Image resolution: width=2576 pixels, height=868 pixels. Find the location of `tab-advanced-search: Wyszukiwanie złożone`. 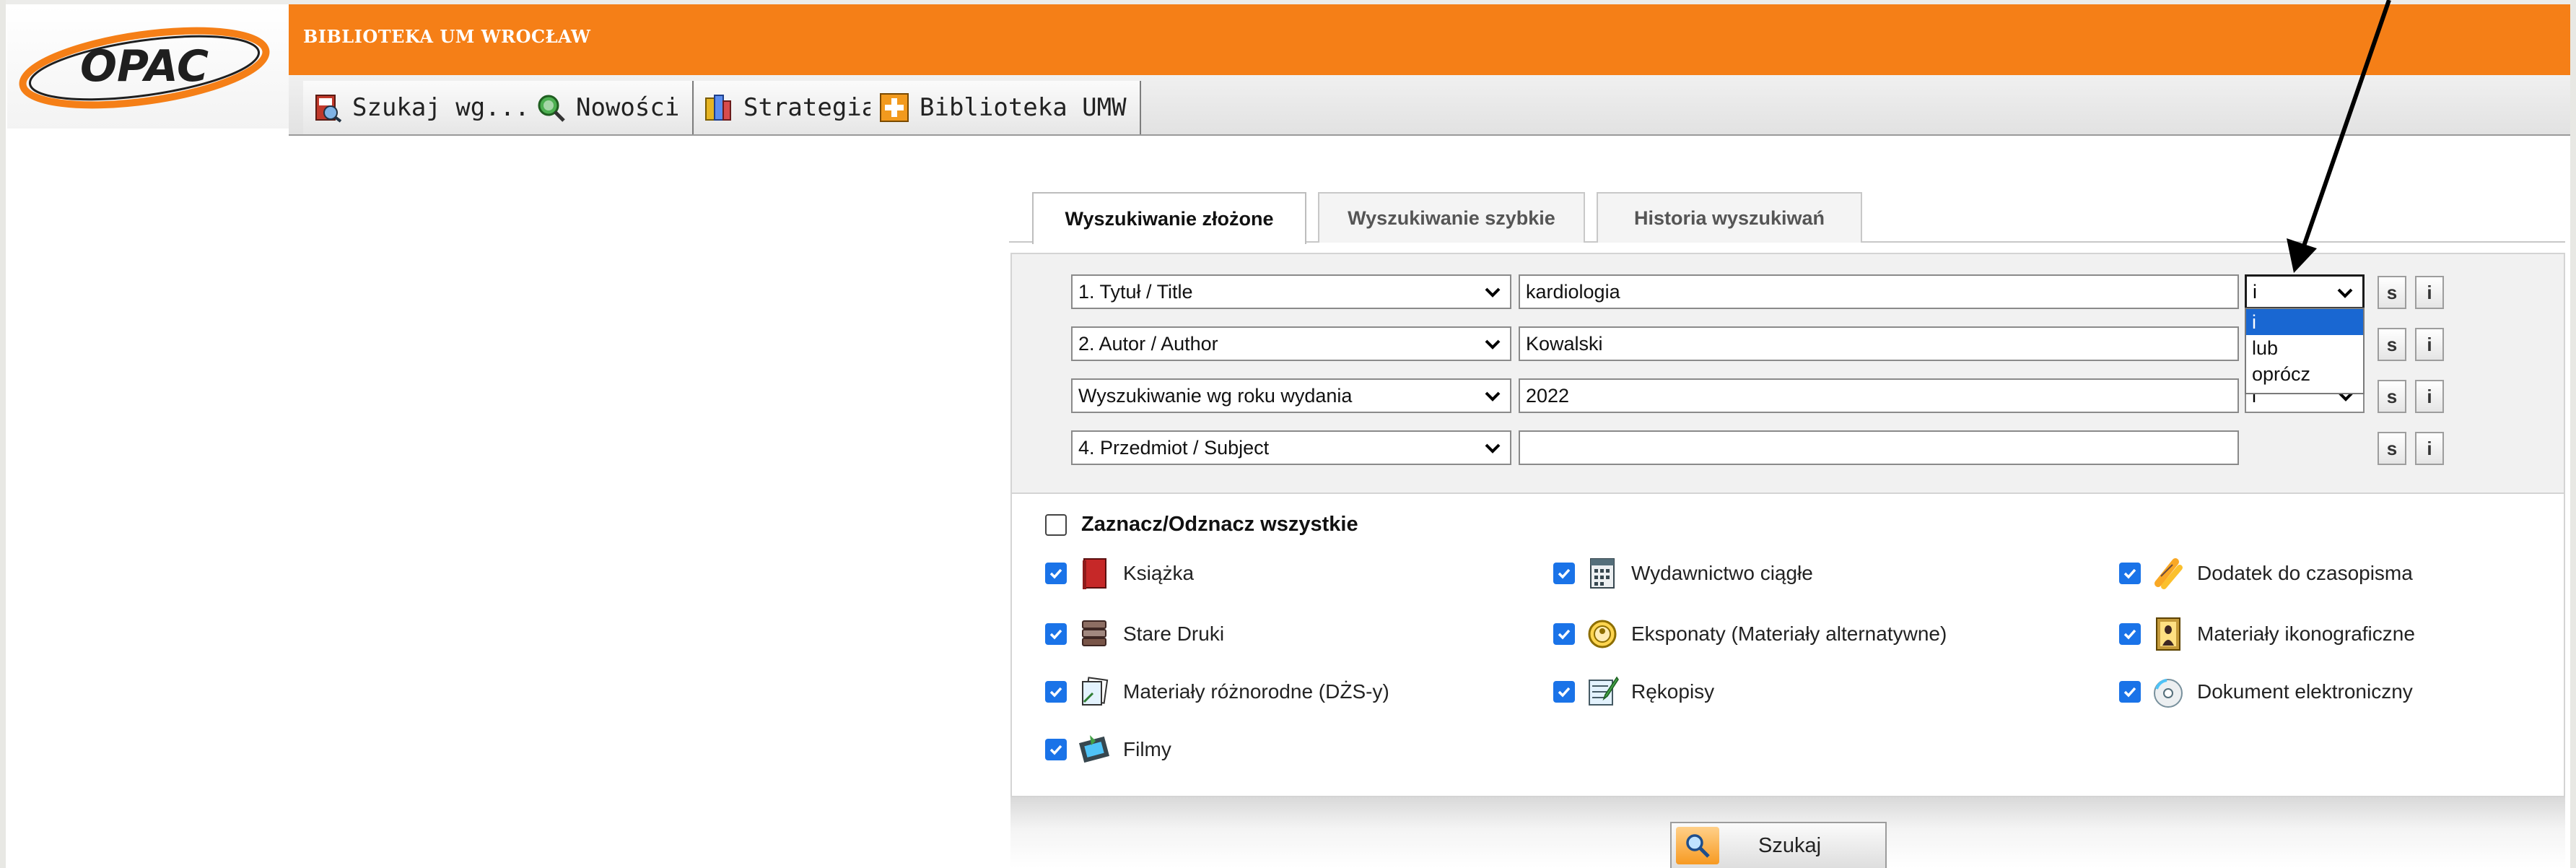

tab-advanced-search: Wyszukiwanie złożone is located at coordinates (1169, 218).